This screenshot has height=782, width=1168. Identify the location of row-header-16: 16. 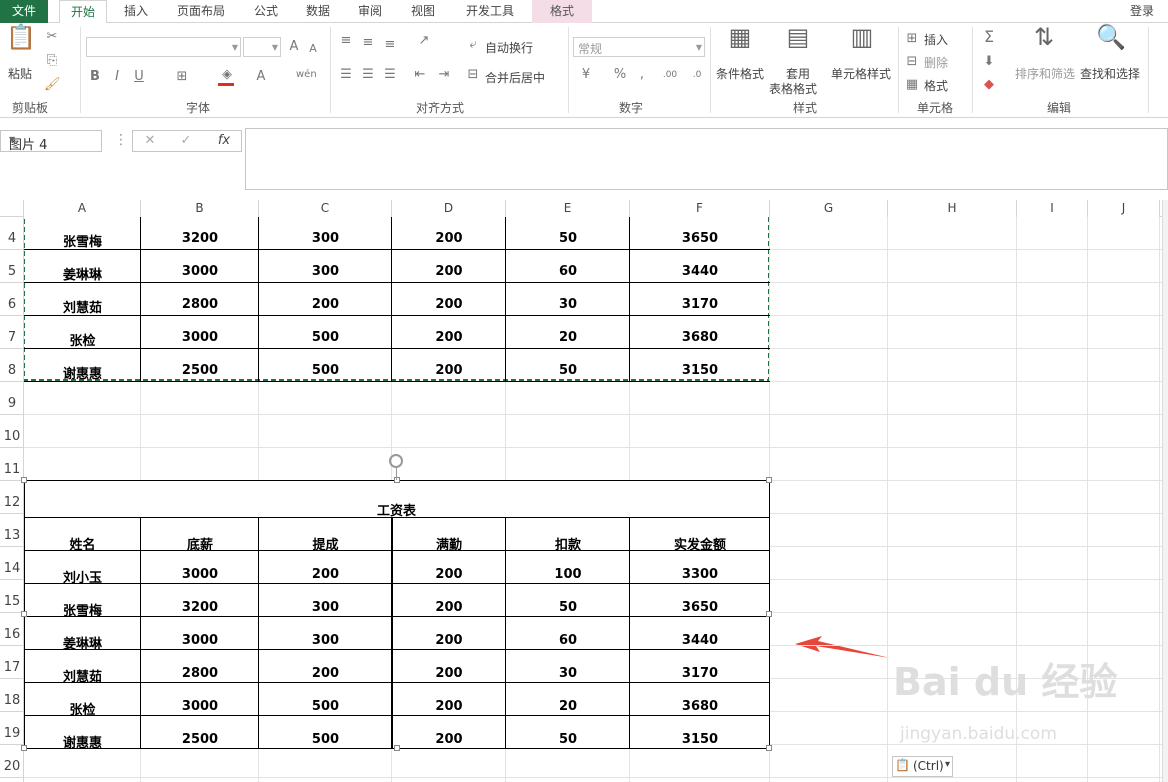
(12, 629).